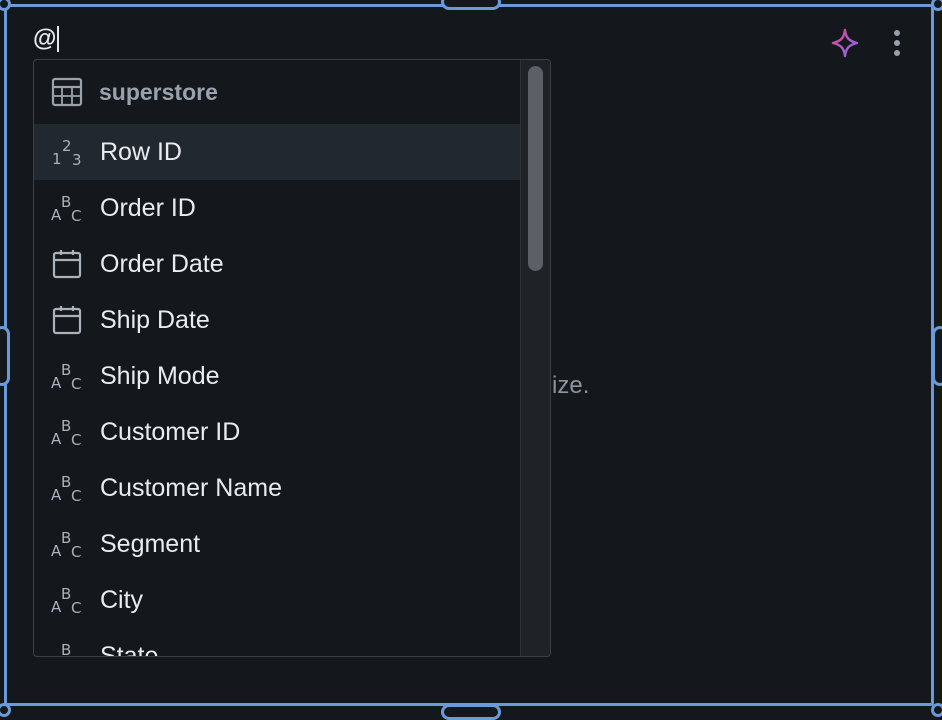 The height and width of the screenshot is (720, 942). What do you see at coordinates (162, 263) in the screenshot?
I see `list-item-label: Order Date` at bounding box center [162, 263].